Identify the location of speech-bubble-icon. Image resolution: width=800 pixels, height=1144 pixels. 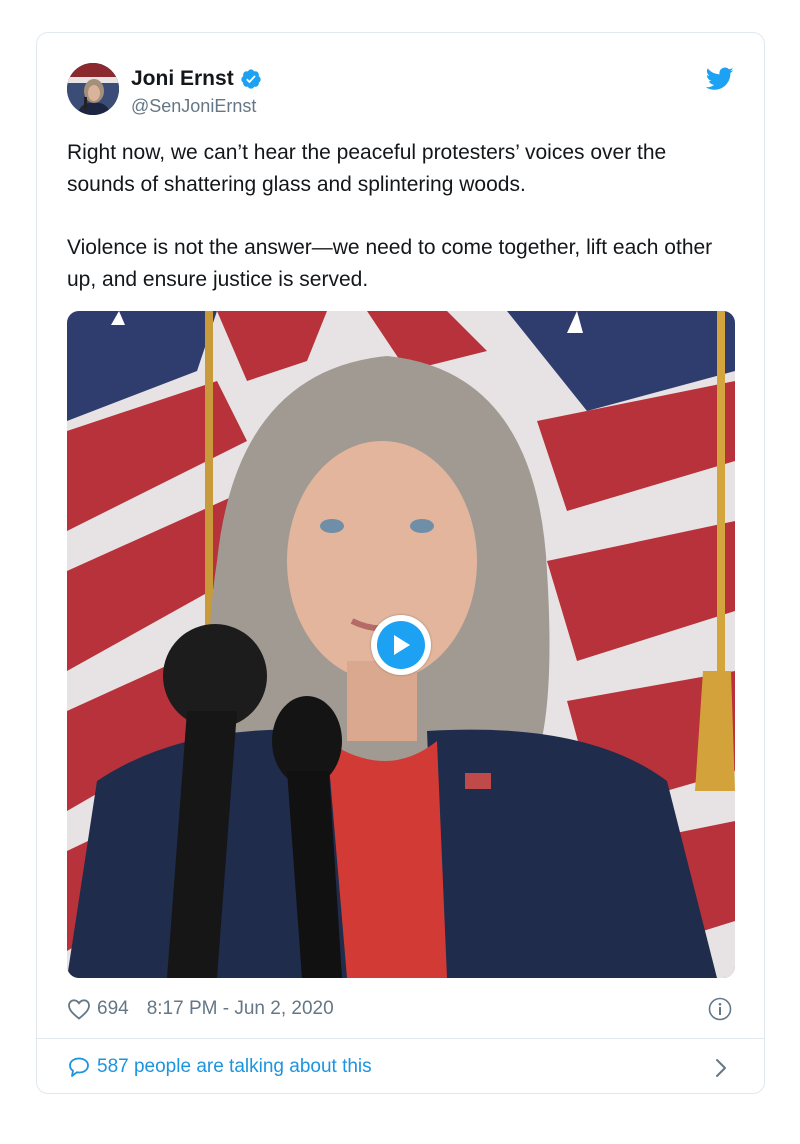
(79, 1067).